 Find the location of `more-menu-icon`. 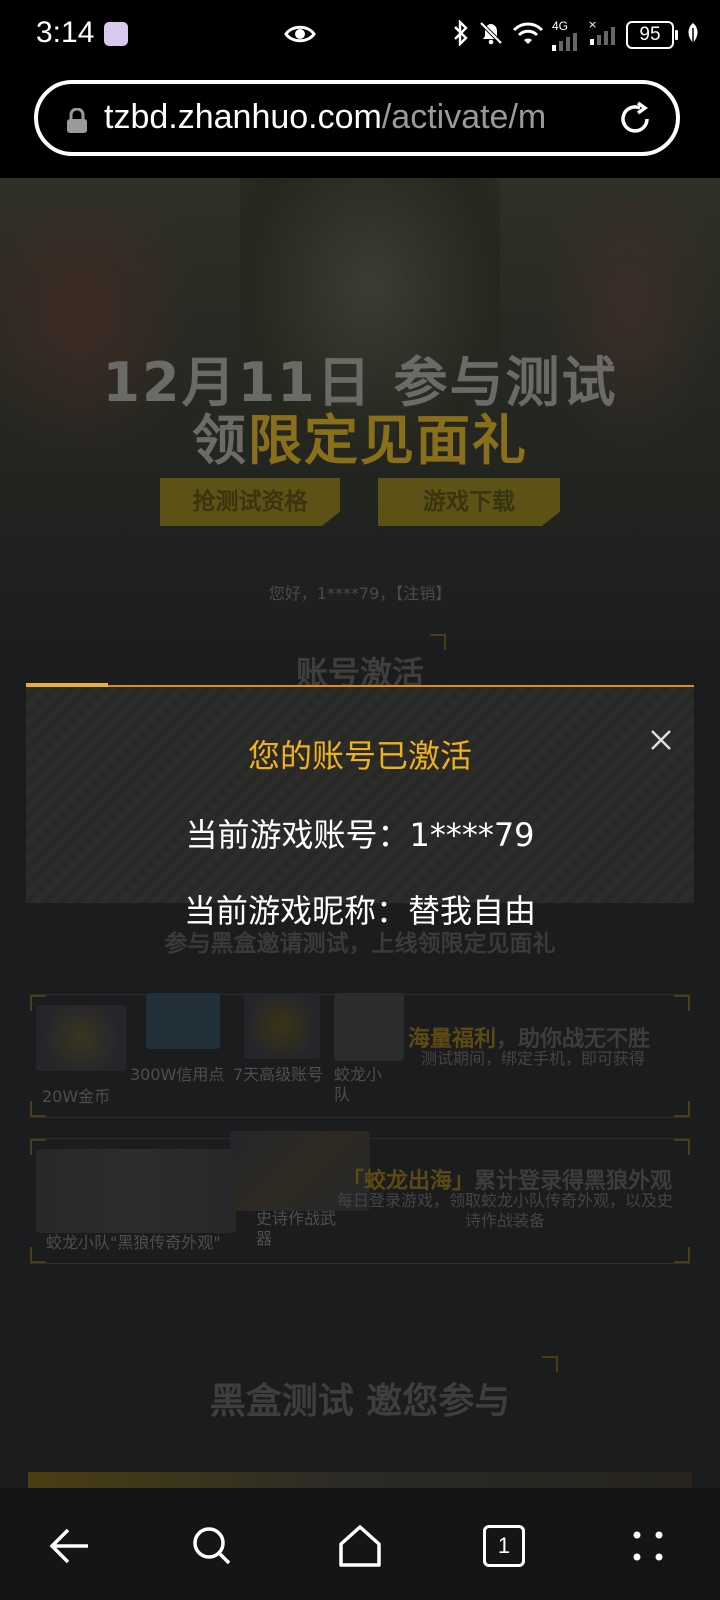

more-menu-icon is located at coordinates (648, 1546).